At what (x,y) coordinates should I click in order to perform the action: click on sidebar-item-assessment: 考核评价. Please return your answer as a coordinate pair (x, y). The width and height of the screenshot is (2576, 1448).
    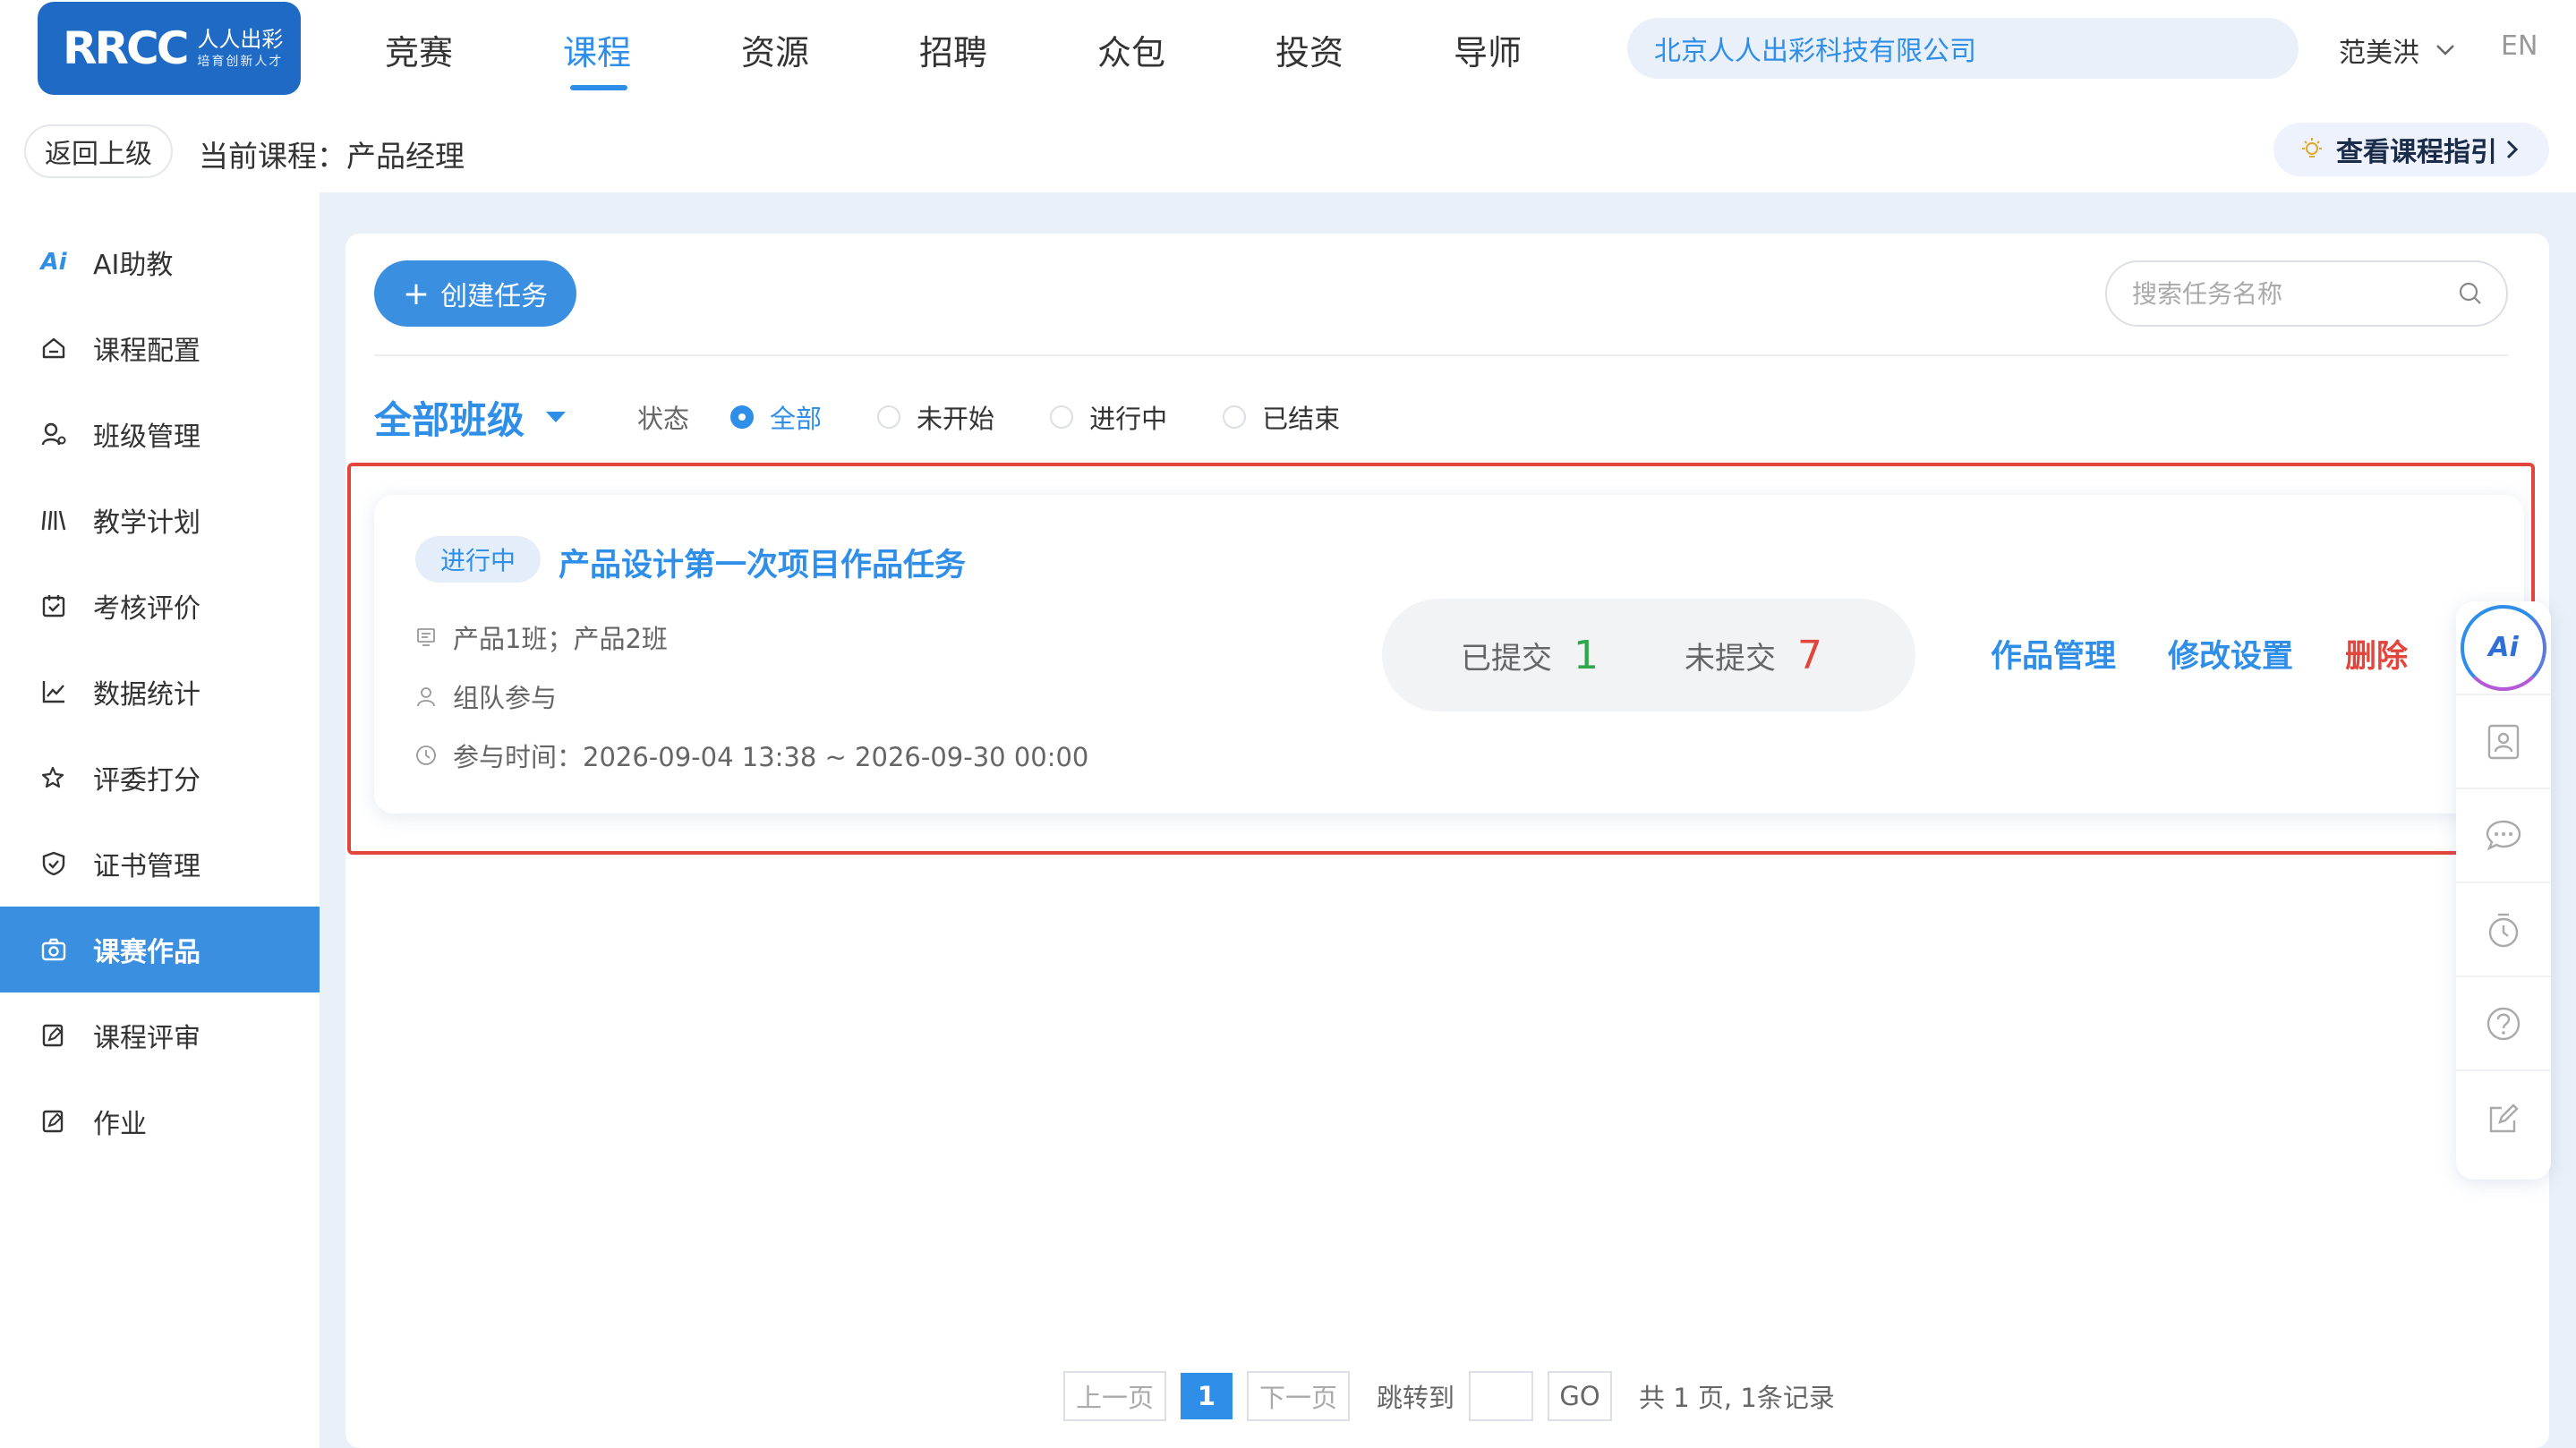
    Looking at the image, I should click on (160, 606).